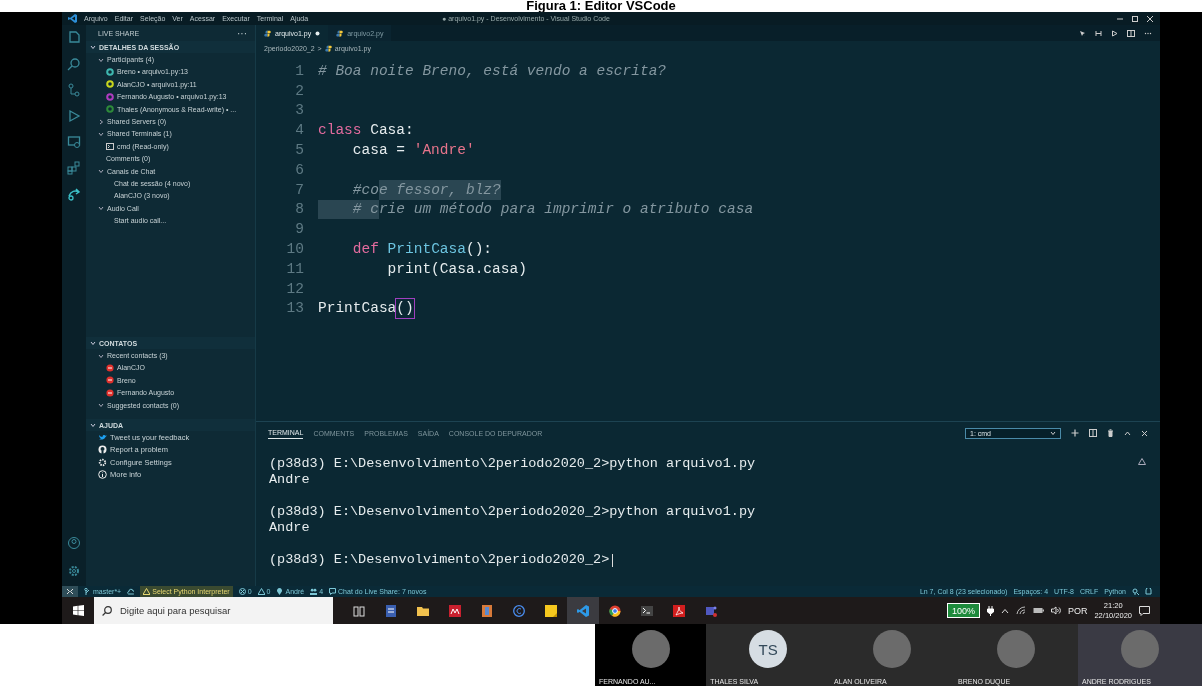 The image size is (1202, 686). What do you see at coordinates (333, 591) in the screenshot?
I see `chat-icon` at bounding box center [333, 591].